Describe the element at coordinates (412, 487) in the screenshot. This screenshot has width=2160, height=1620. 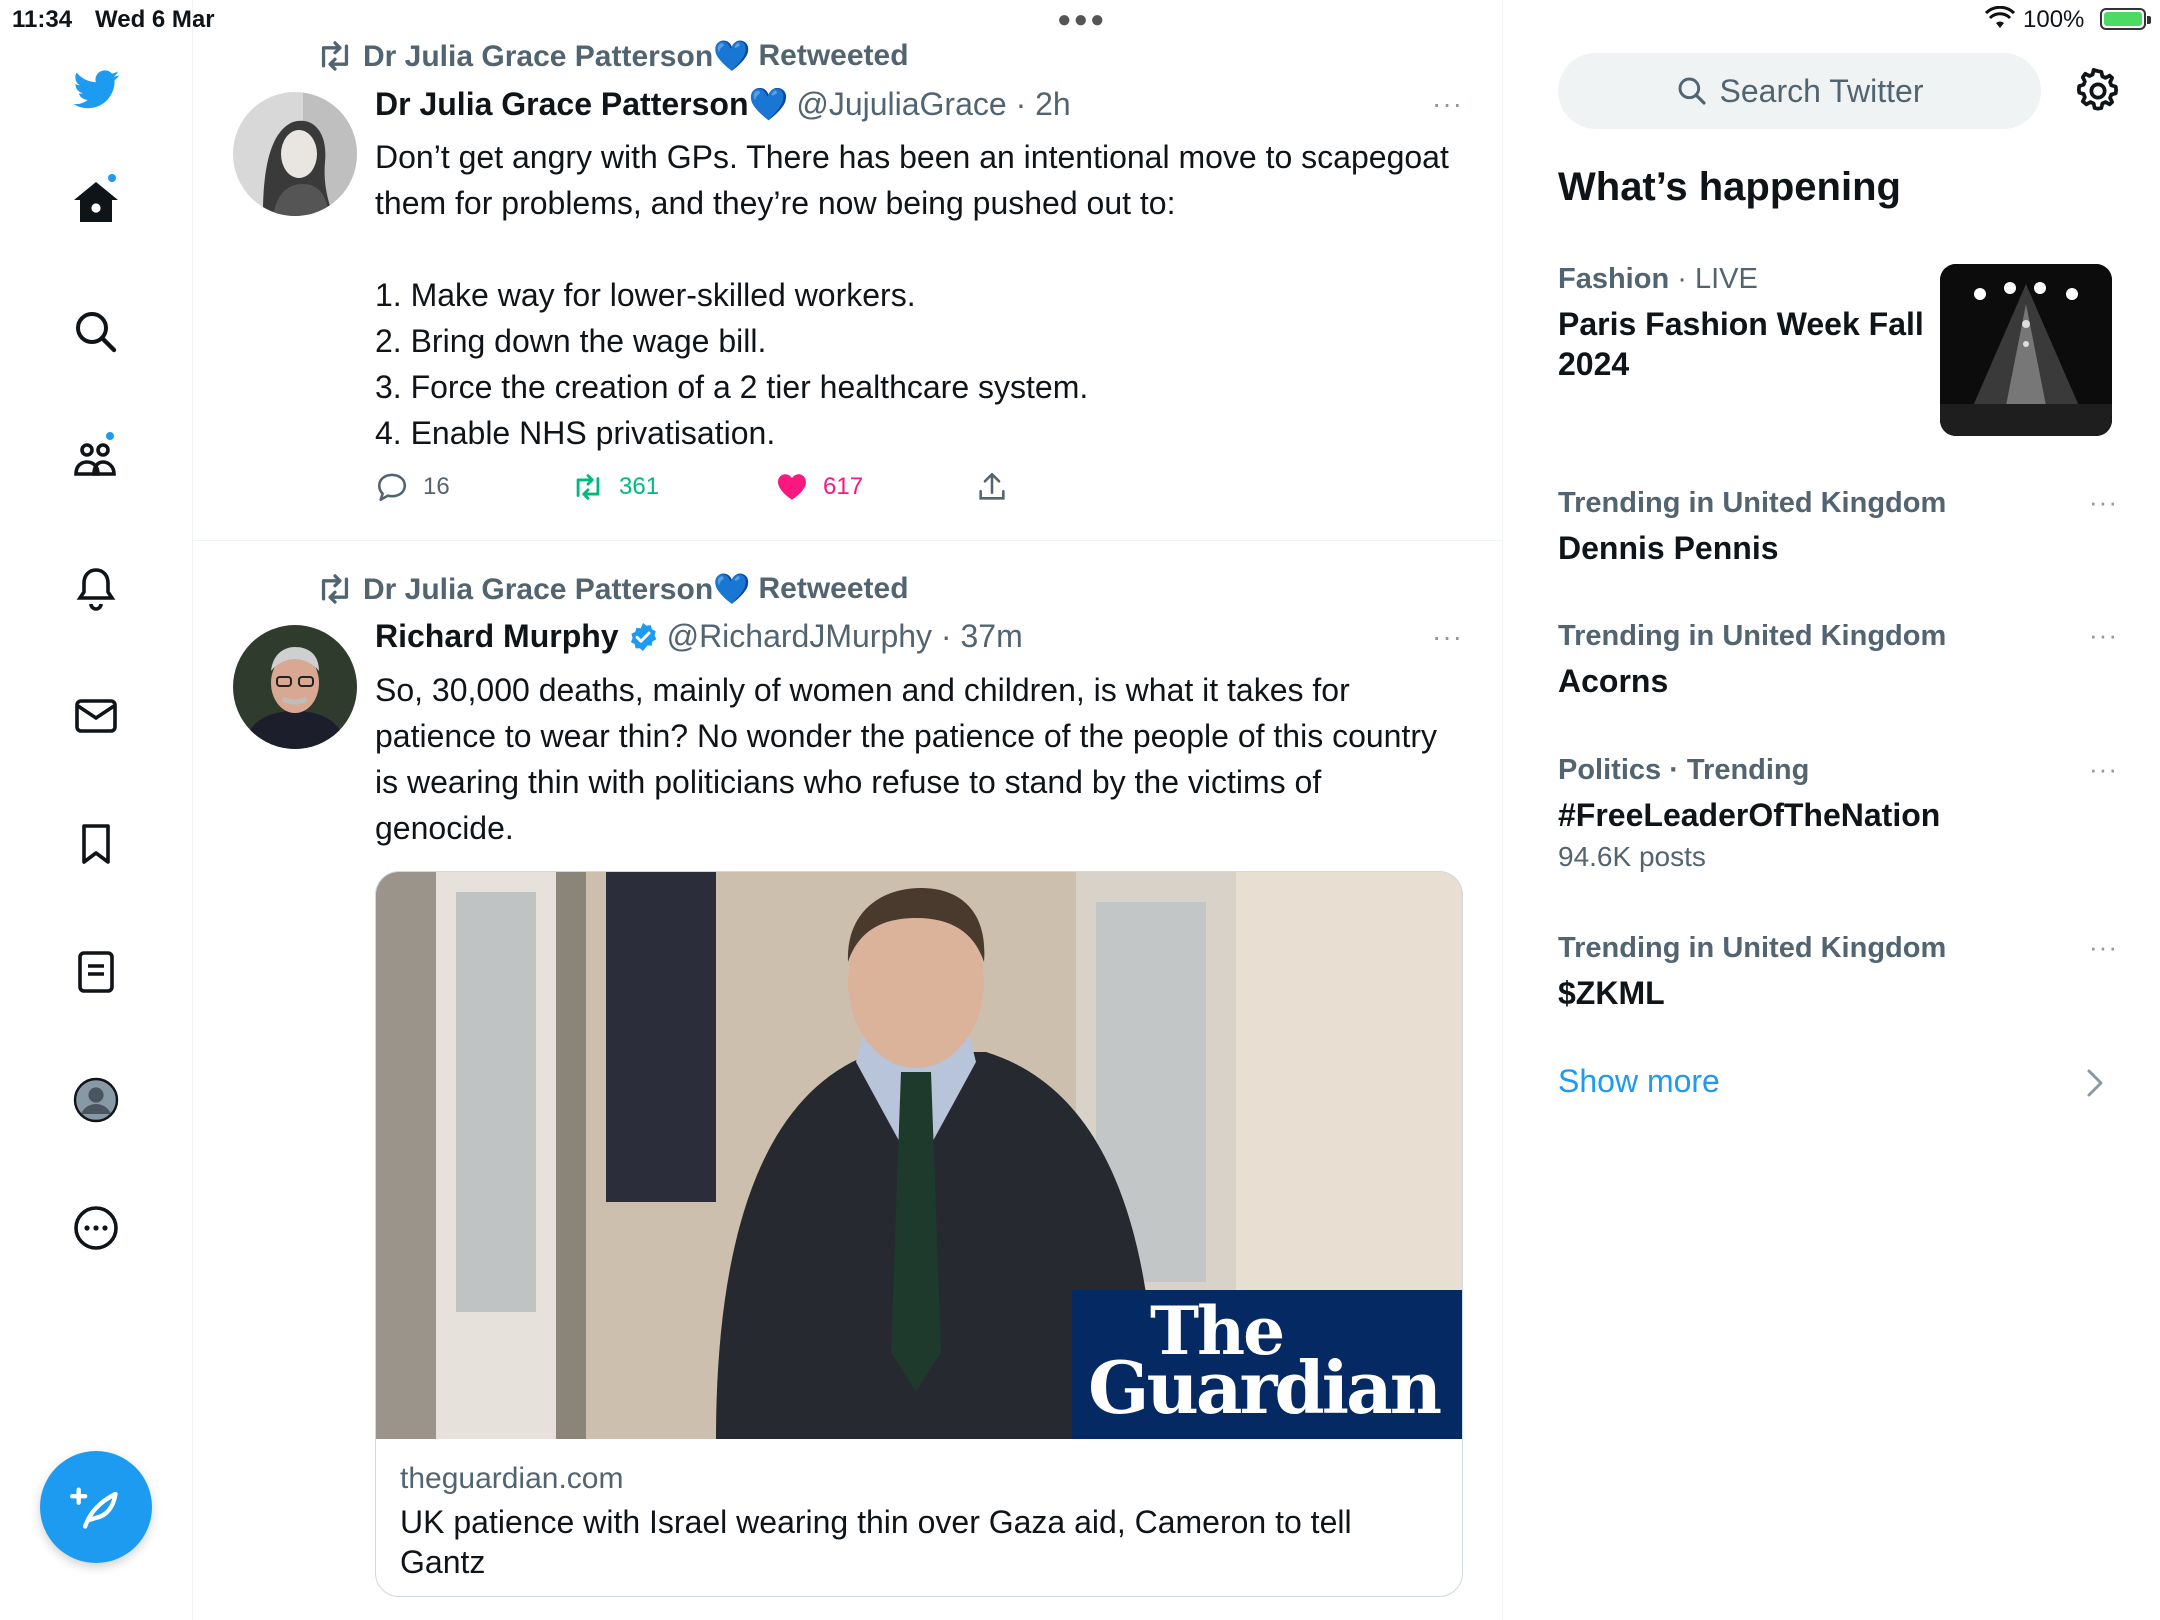
I see `reply-button: 16` at that location.